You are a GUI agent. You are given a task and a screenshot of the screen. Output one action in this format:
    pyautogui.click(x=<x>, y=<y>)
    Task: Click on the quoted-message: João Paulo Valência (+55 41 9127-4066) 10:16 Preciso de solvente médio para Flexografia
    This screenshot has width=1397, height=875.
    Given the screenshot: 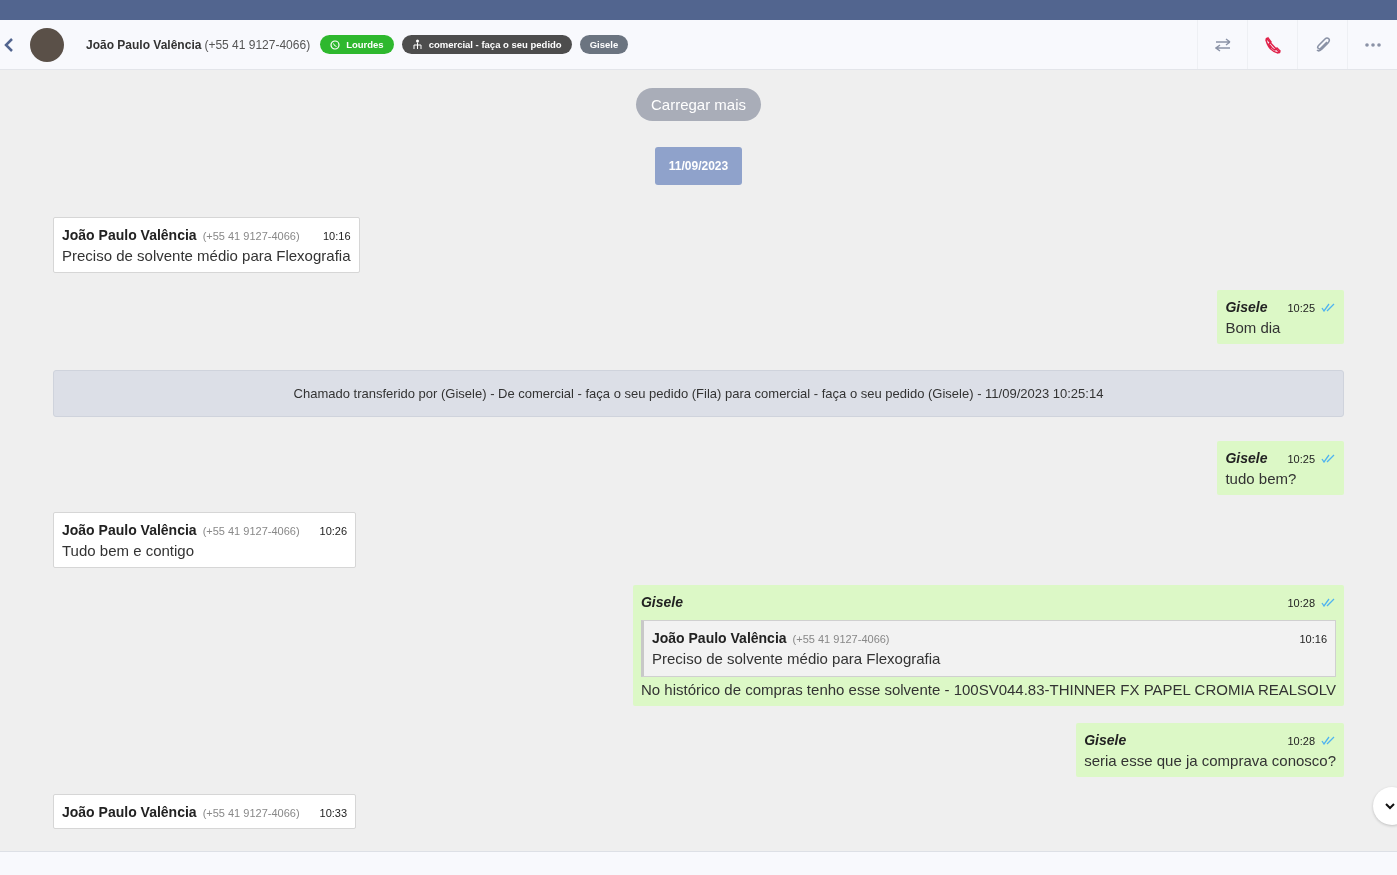 What is the action you would take?
    pyautogui.click(x=988, y=648)
    